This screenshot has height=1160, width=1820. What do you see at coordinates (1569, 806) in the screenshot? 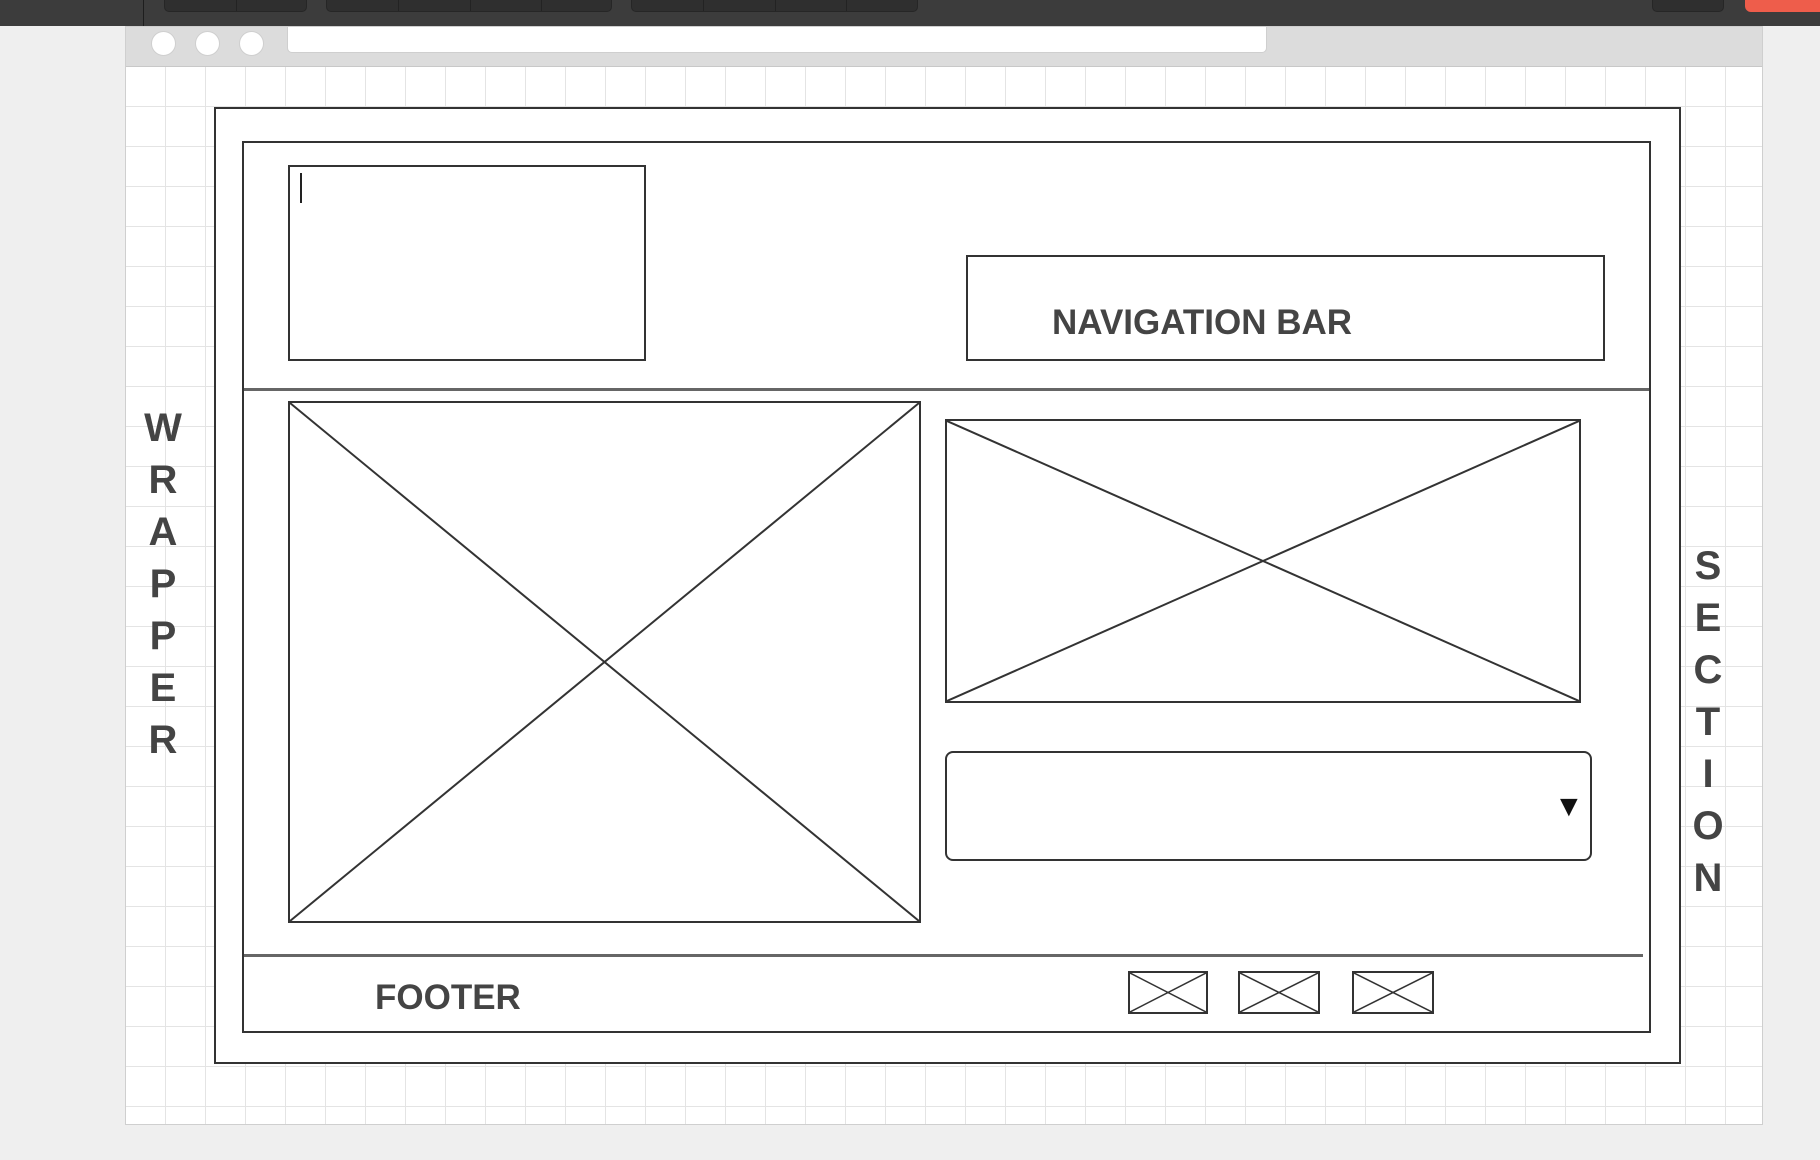
I see `chevron-down-icon: ▼` at bounding box center [1569, 806].